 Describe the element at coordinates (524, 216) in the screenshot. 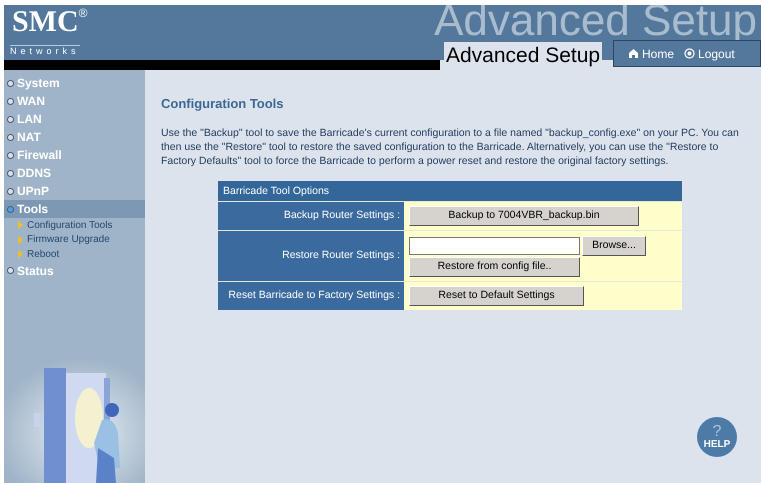

I see `action-button: Backup to 7004VBR_backup.bin` at that location.